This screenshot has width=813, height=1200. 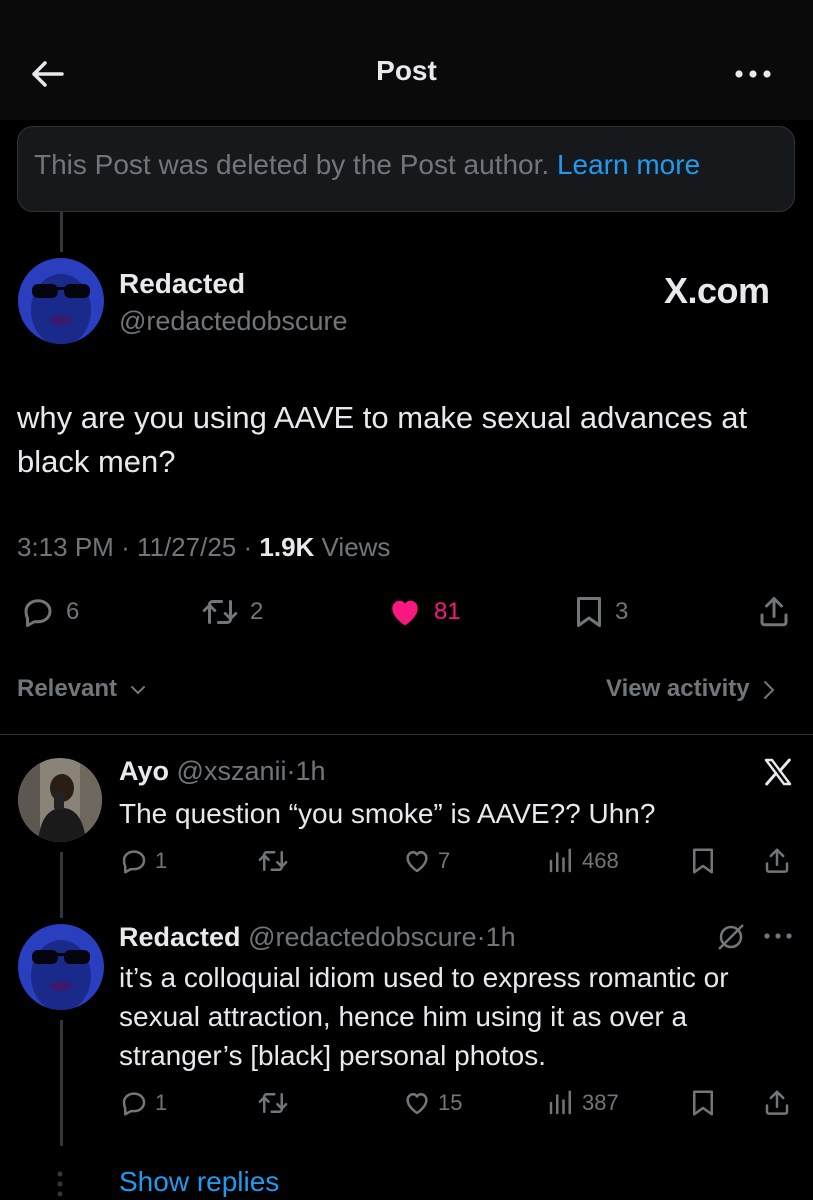 What do you see at coordinates (180, 937) in the screenshot?
I see `reply-author-name: Redacted` at bounding box center [180, 937].